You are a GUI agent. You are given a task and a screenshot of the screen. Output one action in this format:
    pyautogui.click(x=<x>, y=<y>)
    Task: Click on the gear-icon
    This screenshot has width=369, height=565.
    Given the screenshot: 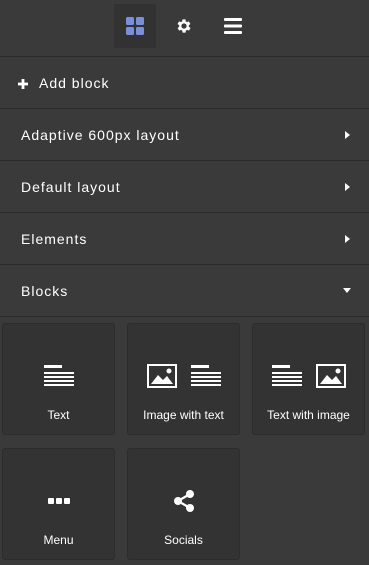 What is the action you would take?
    pyautogui.click(x=184, y=26)
    